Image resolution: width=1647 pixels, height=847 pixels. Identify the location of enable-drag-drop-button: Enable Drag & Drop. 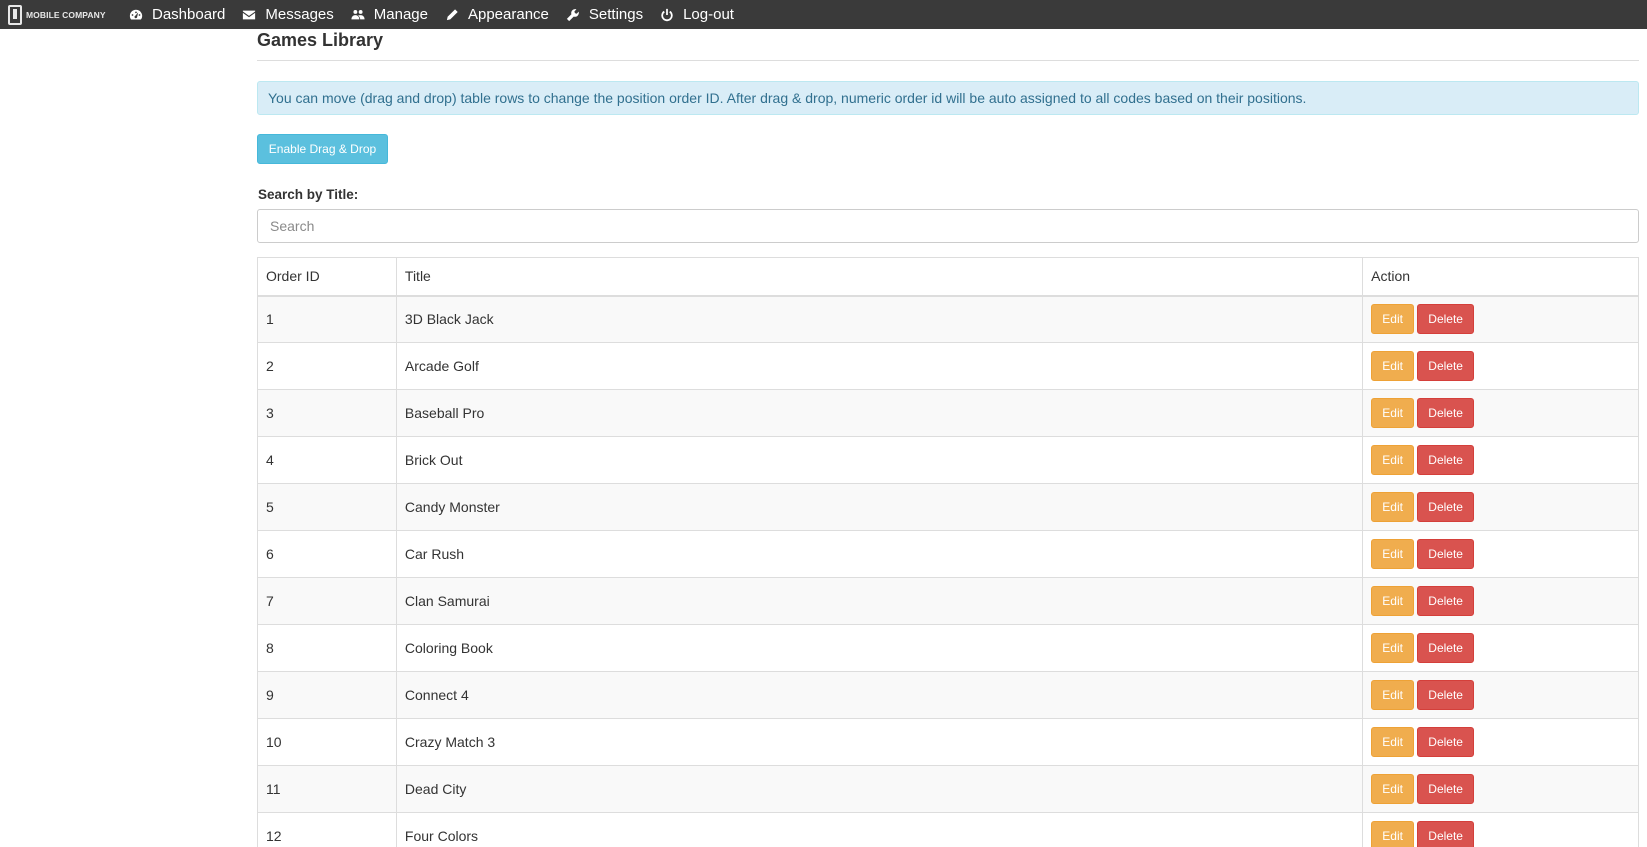
(322, 149).